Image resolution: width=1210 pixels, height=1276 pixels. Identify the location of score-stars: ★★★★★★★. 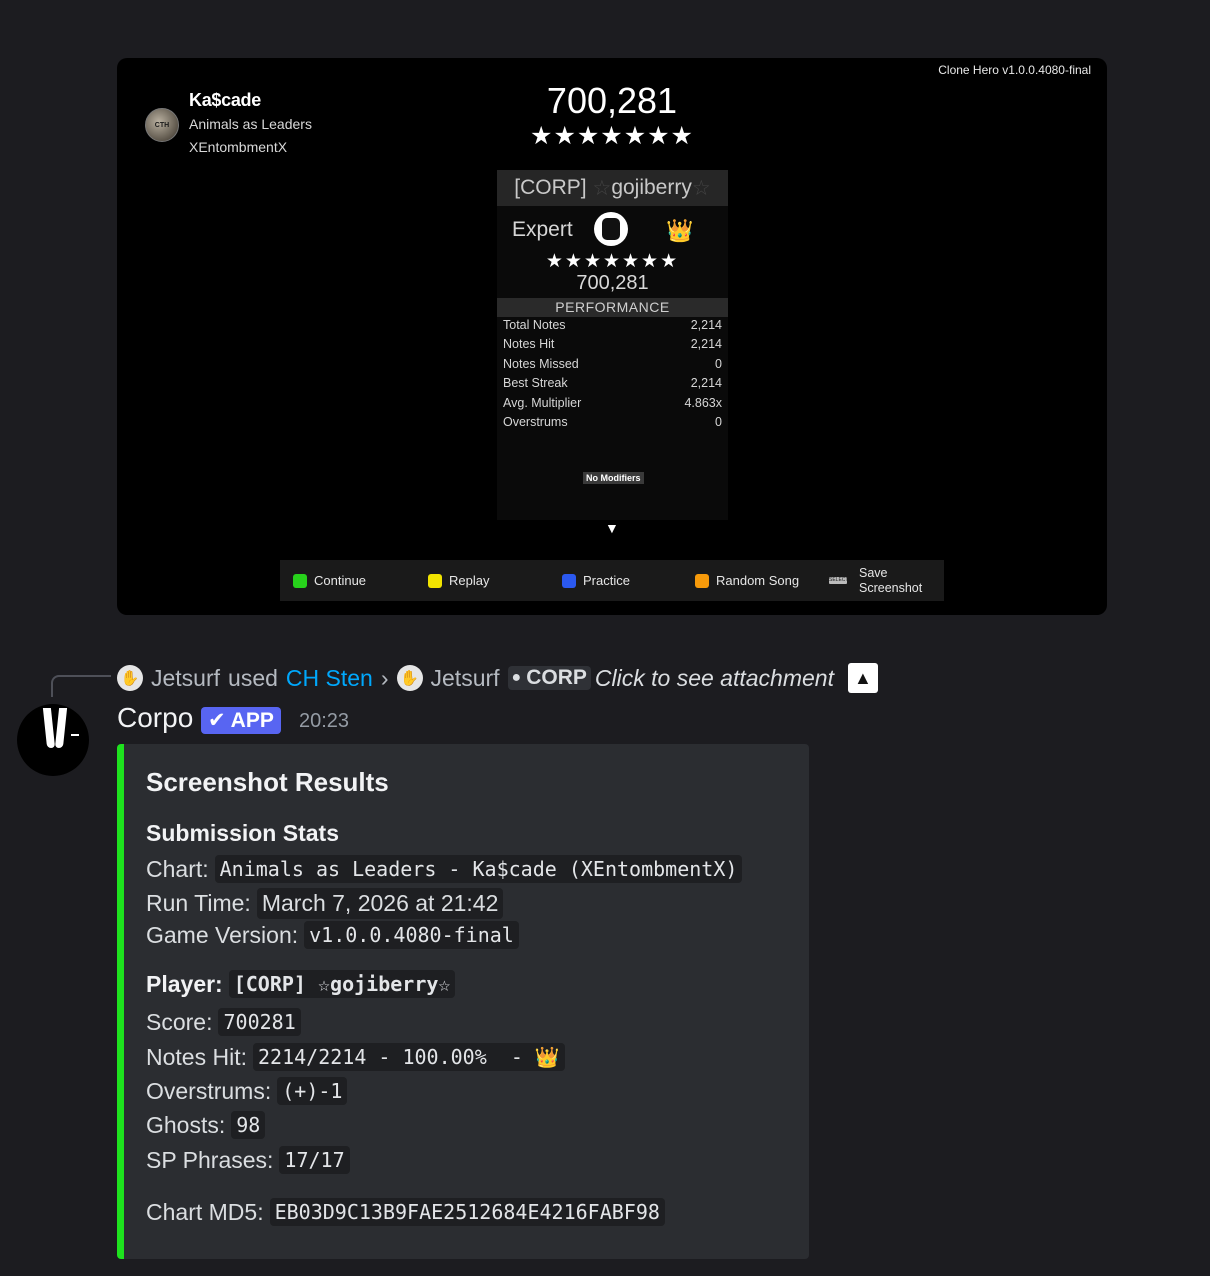
(612, 136).